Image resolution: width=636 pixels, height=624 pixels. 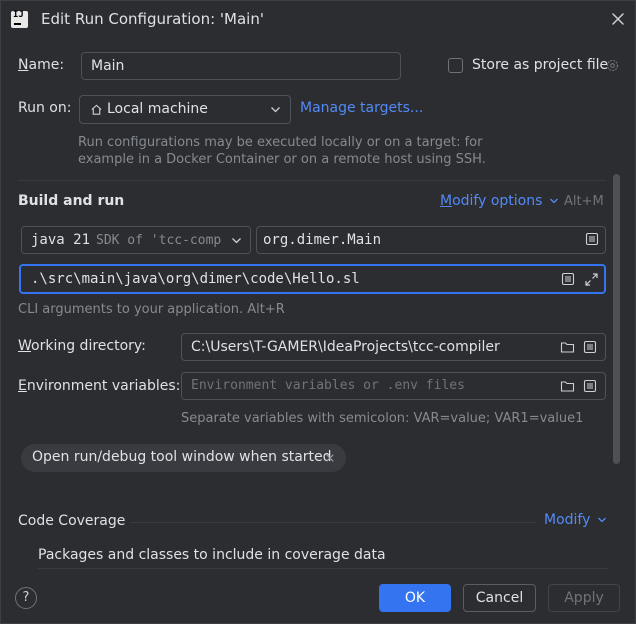 What do you see at coordinates (499, 201) in the screenshot?
I see `modify-options-link: Modify options` at bounding box center [499, 201].